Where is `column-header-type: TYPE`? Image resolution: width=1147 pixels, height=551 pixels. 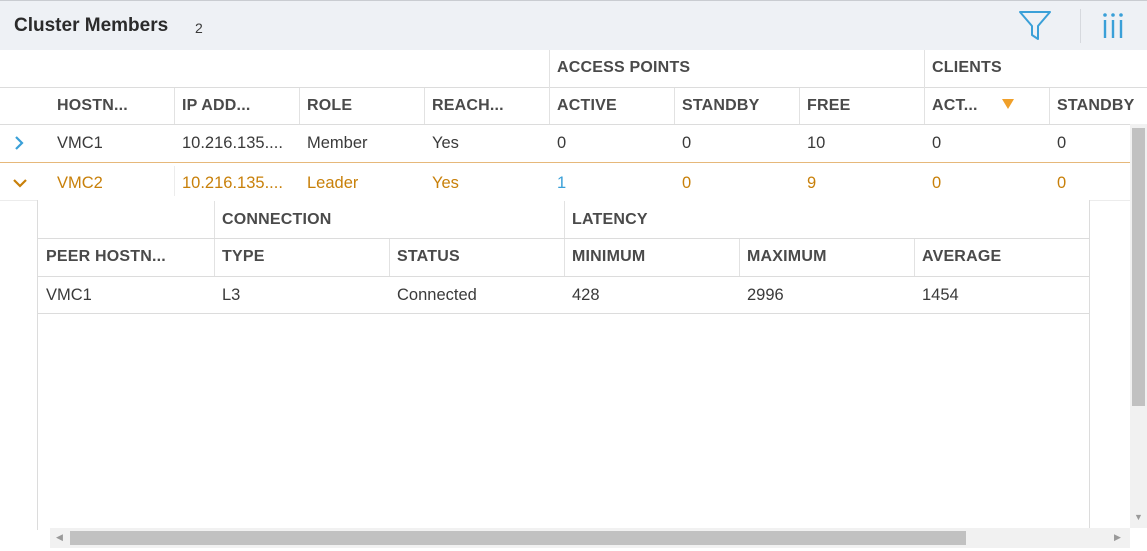 column-header-type: TYPE is located at coordinates (243, 257).